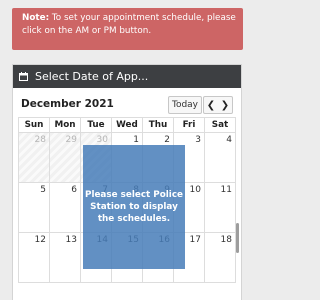 The height and width of the screenshot is (300, 320). I want to click on dow-thu: Thu, so click(158, 125).